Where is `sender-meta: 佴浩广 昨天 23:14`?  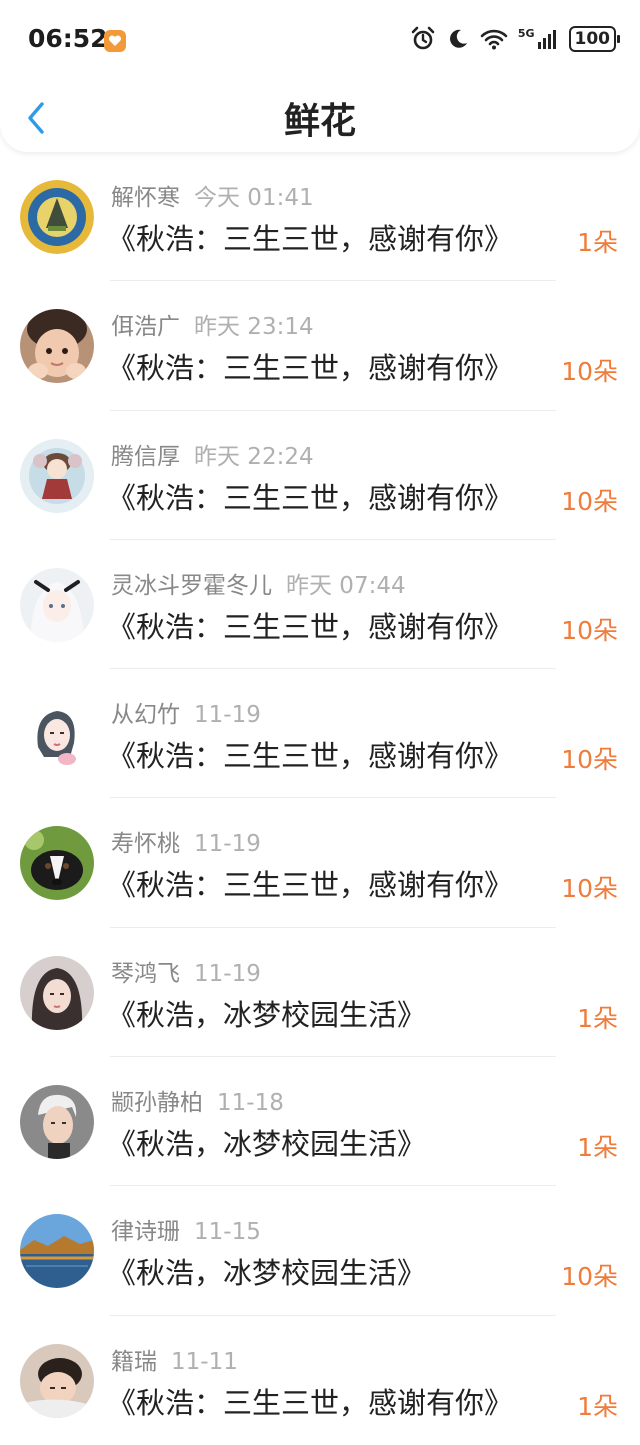
sender-meta: 佴浩广 昨天 23:14 is located at coordinates (212, 324).